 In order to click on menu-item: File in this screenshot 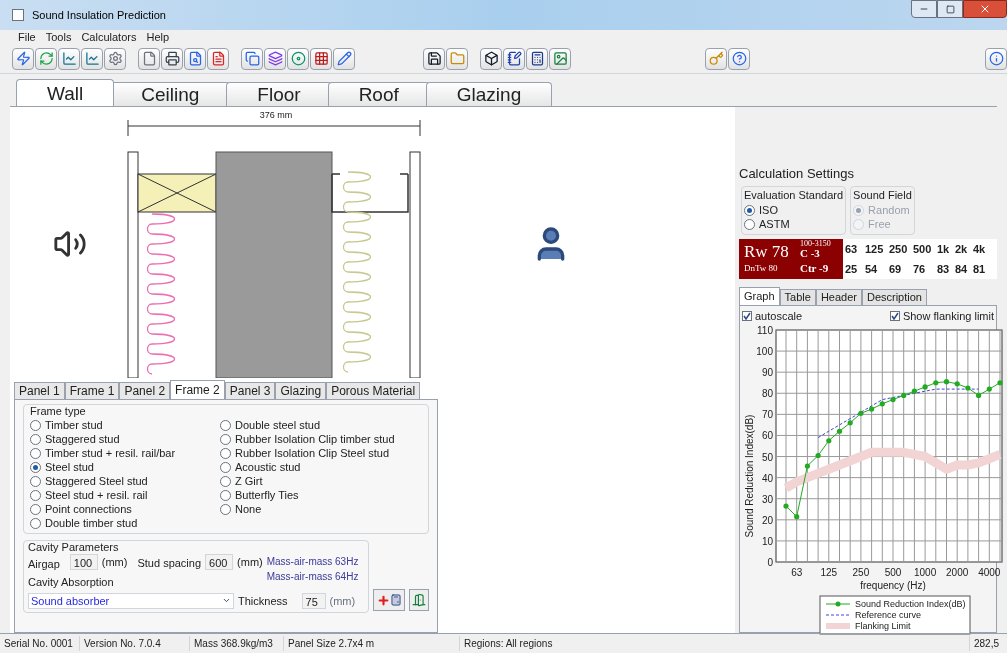, I will do `click(27, 37)`.